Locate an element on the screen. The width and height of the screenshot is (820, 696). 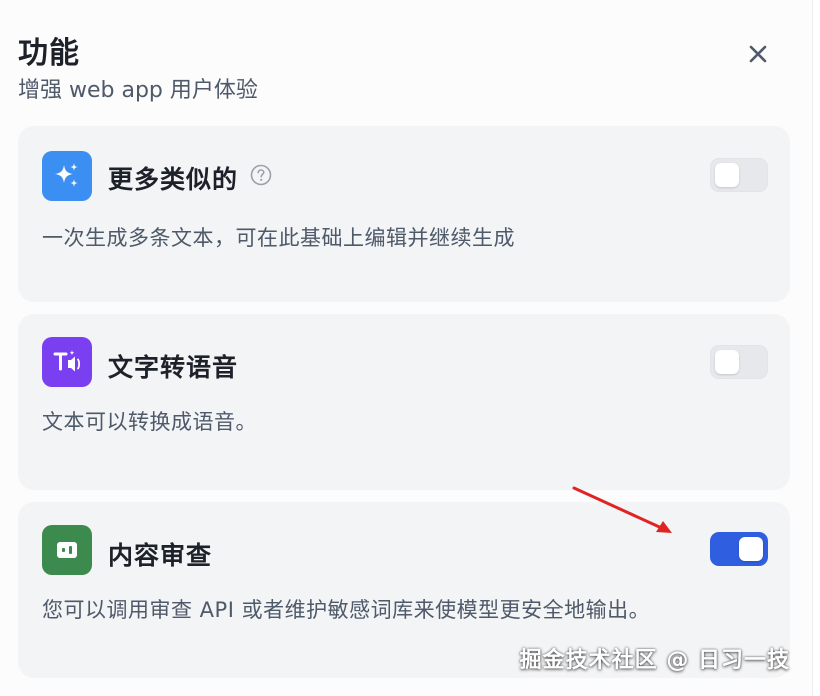
close-icon is located at coordinates (758, 54).